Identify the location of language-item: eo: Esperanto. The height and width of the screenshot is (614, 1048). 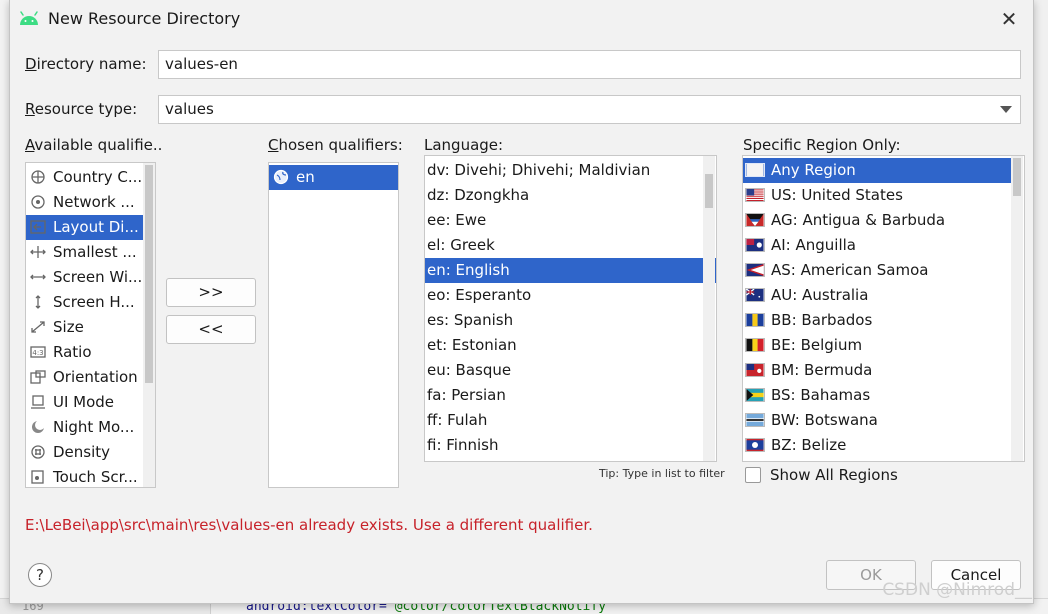
(570, 295).